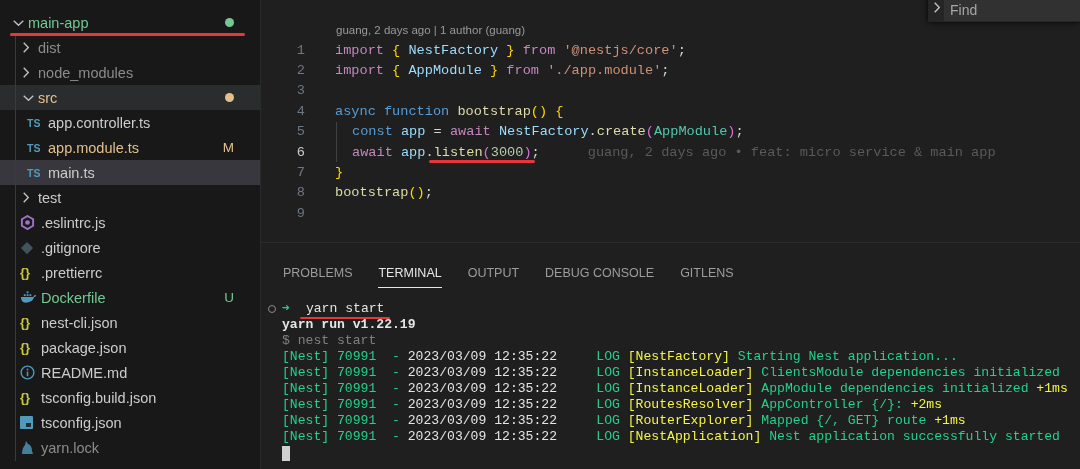 This screenshot has height=469, width=1080. I want to click on file-name: .eslintrc.js, so click(74, 222).